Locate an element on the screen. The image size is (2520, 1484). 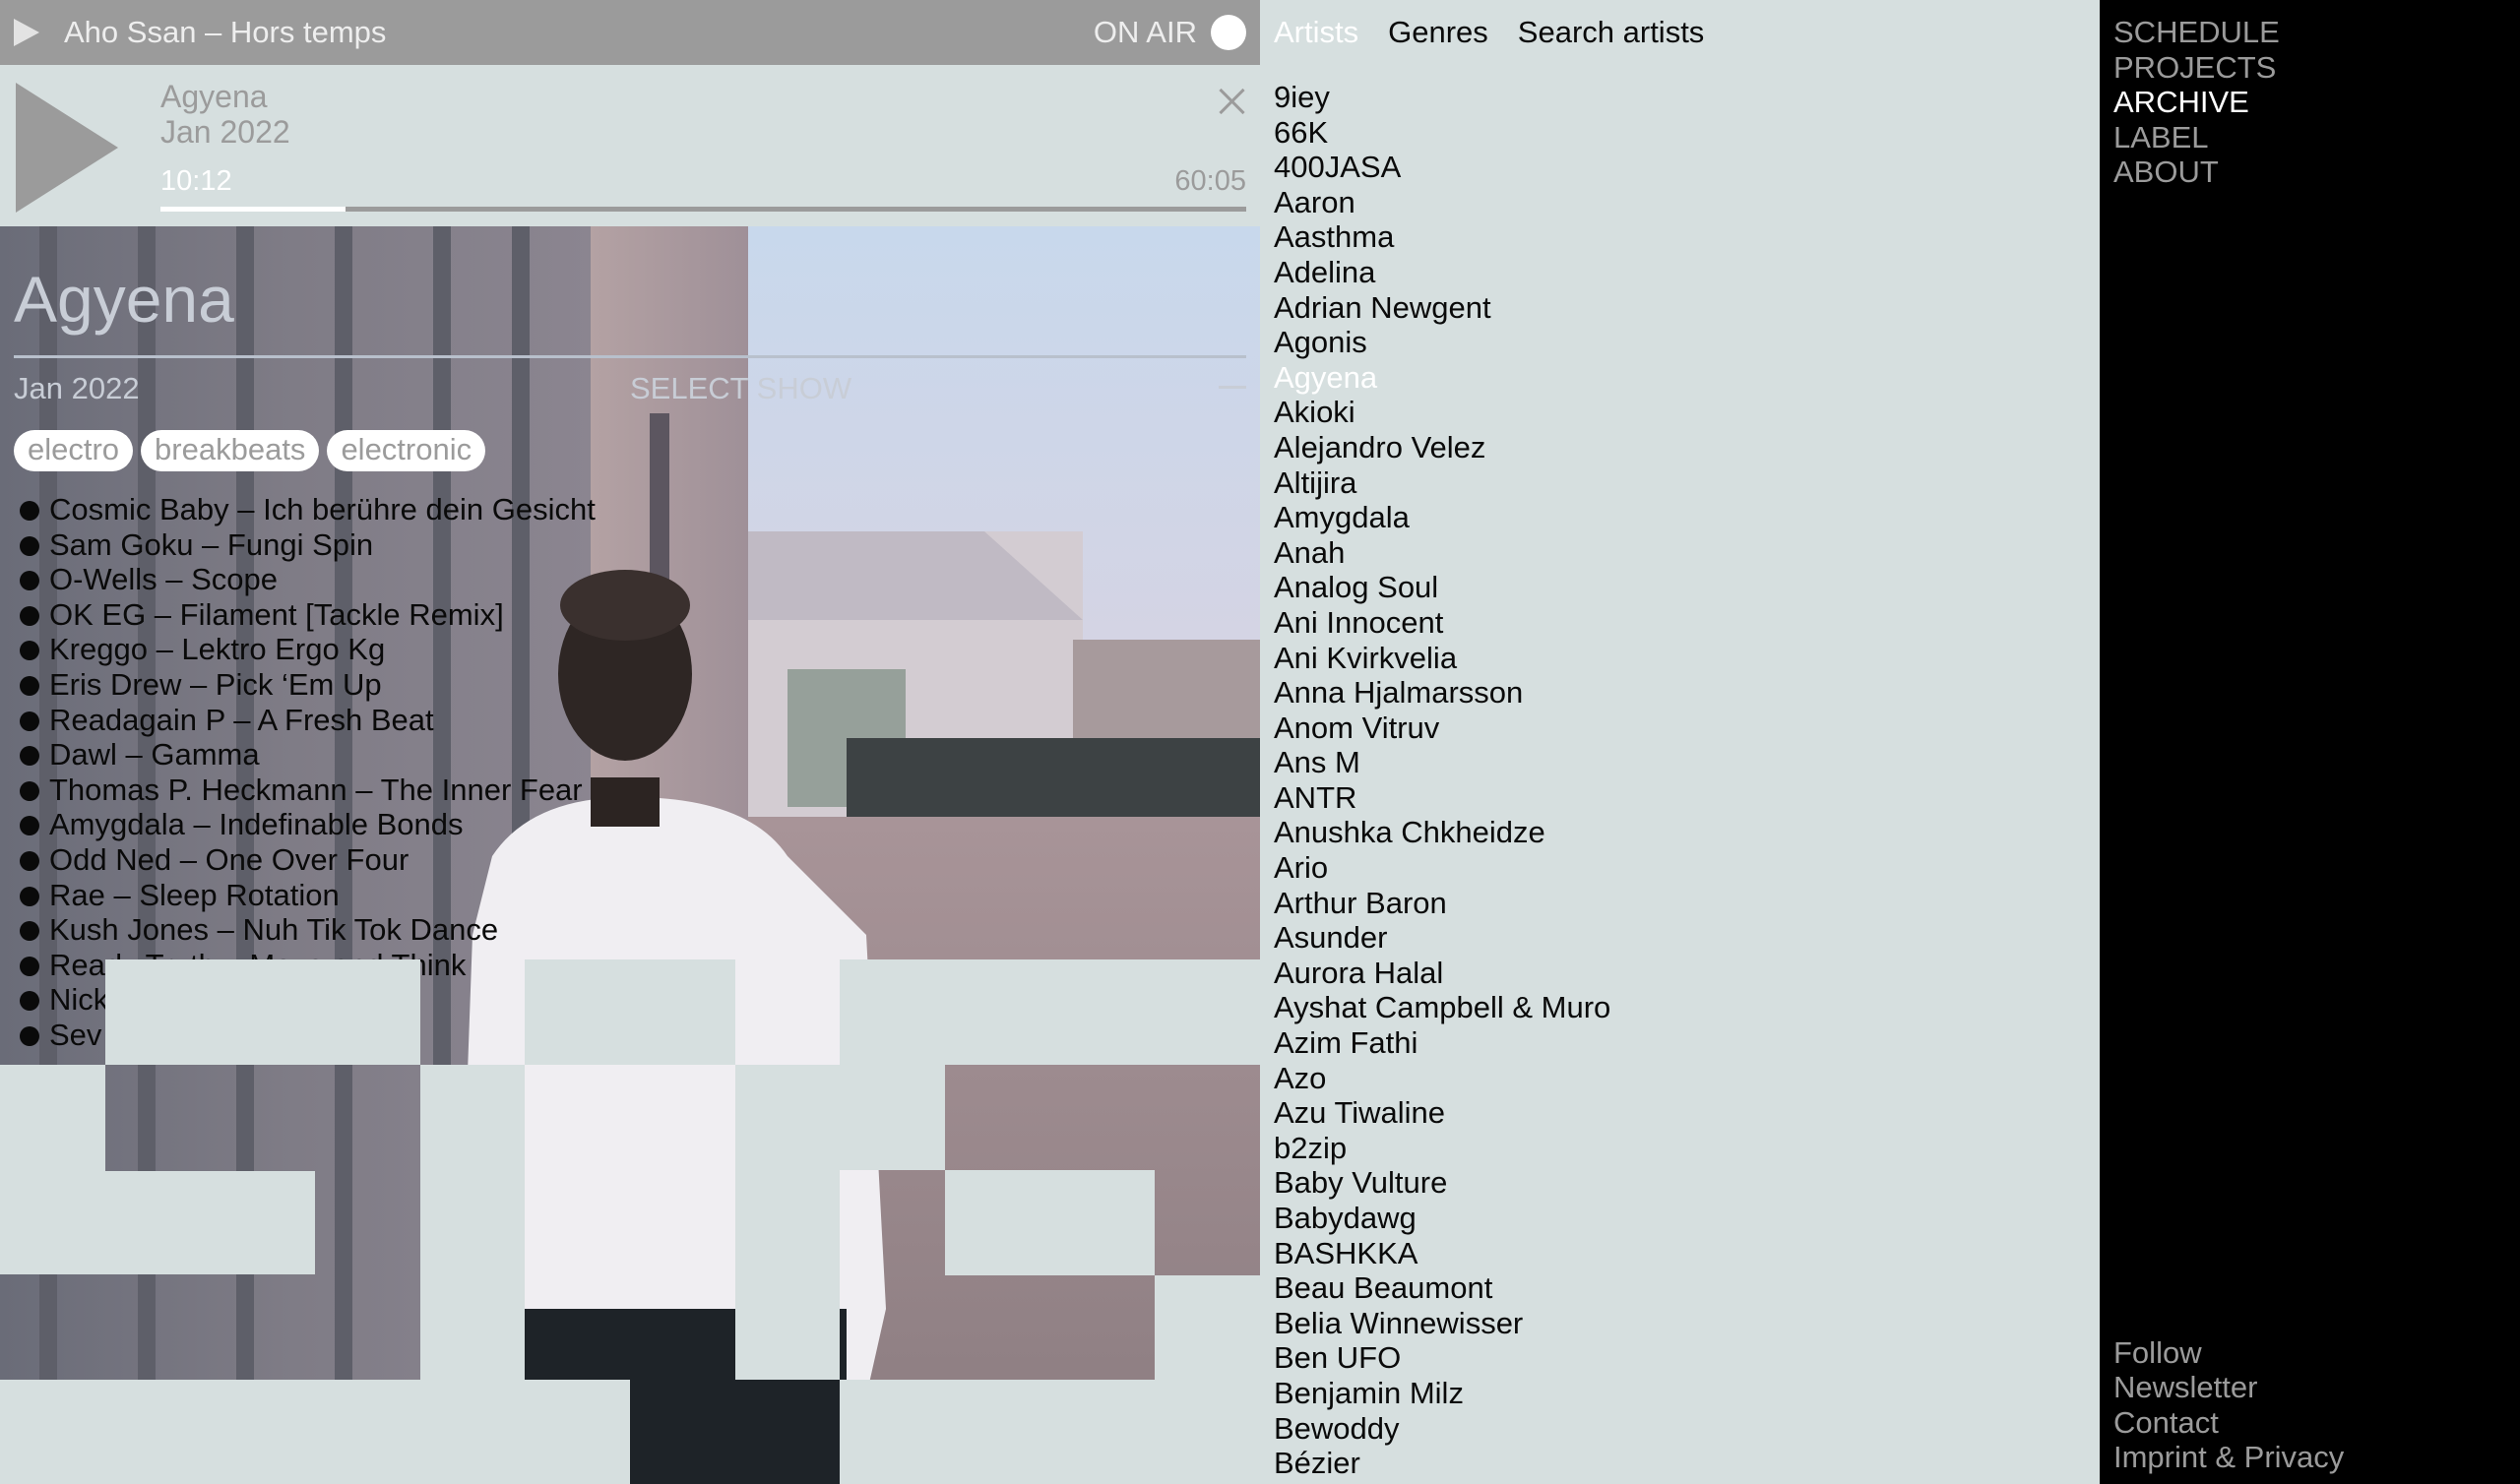
artist-item: Azu Tiwaline is located at coordinates (1442, 1113).